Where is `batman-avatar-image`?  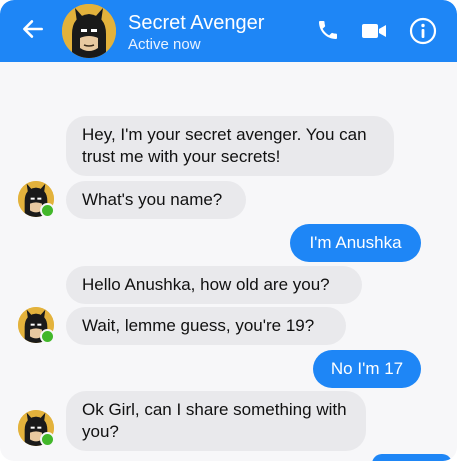
batman-avatar-image is located at coordinates (89, 31).